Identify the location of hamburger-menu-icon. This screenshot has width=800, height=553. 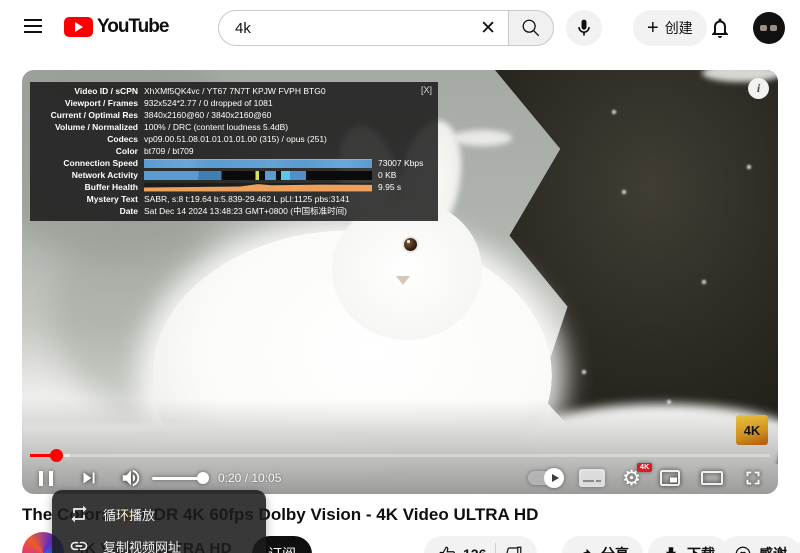
(33, 26).